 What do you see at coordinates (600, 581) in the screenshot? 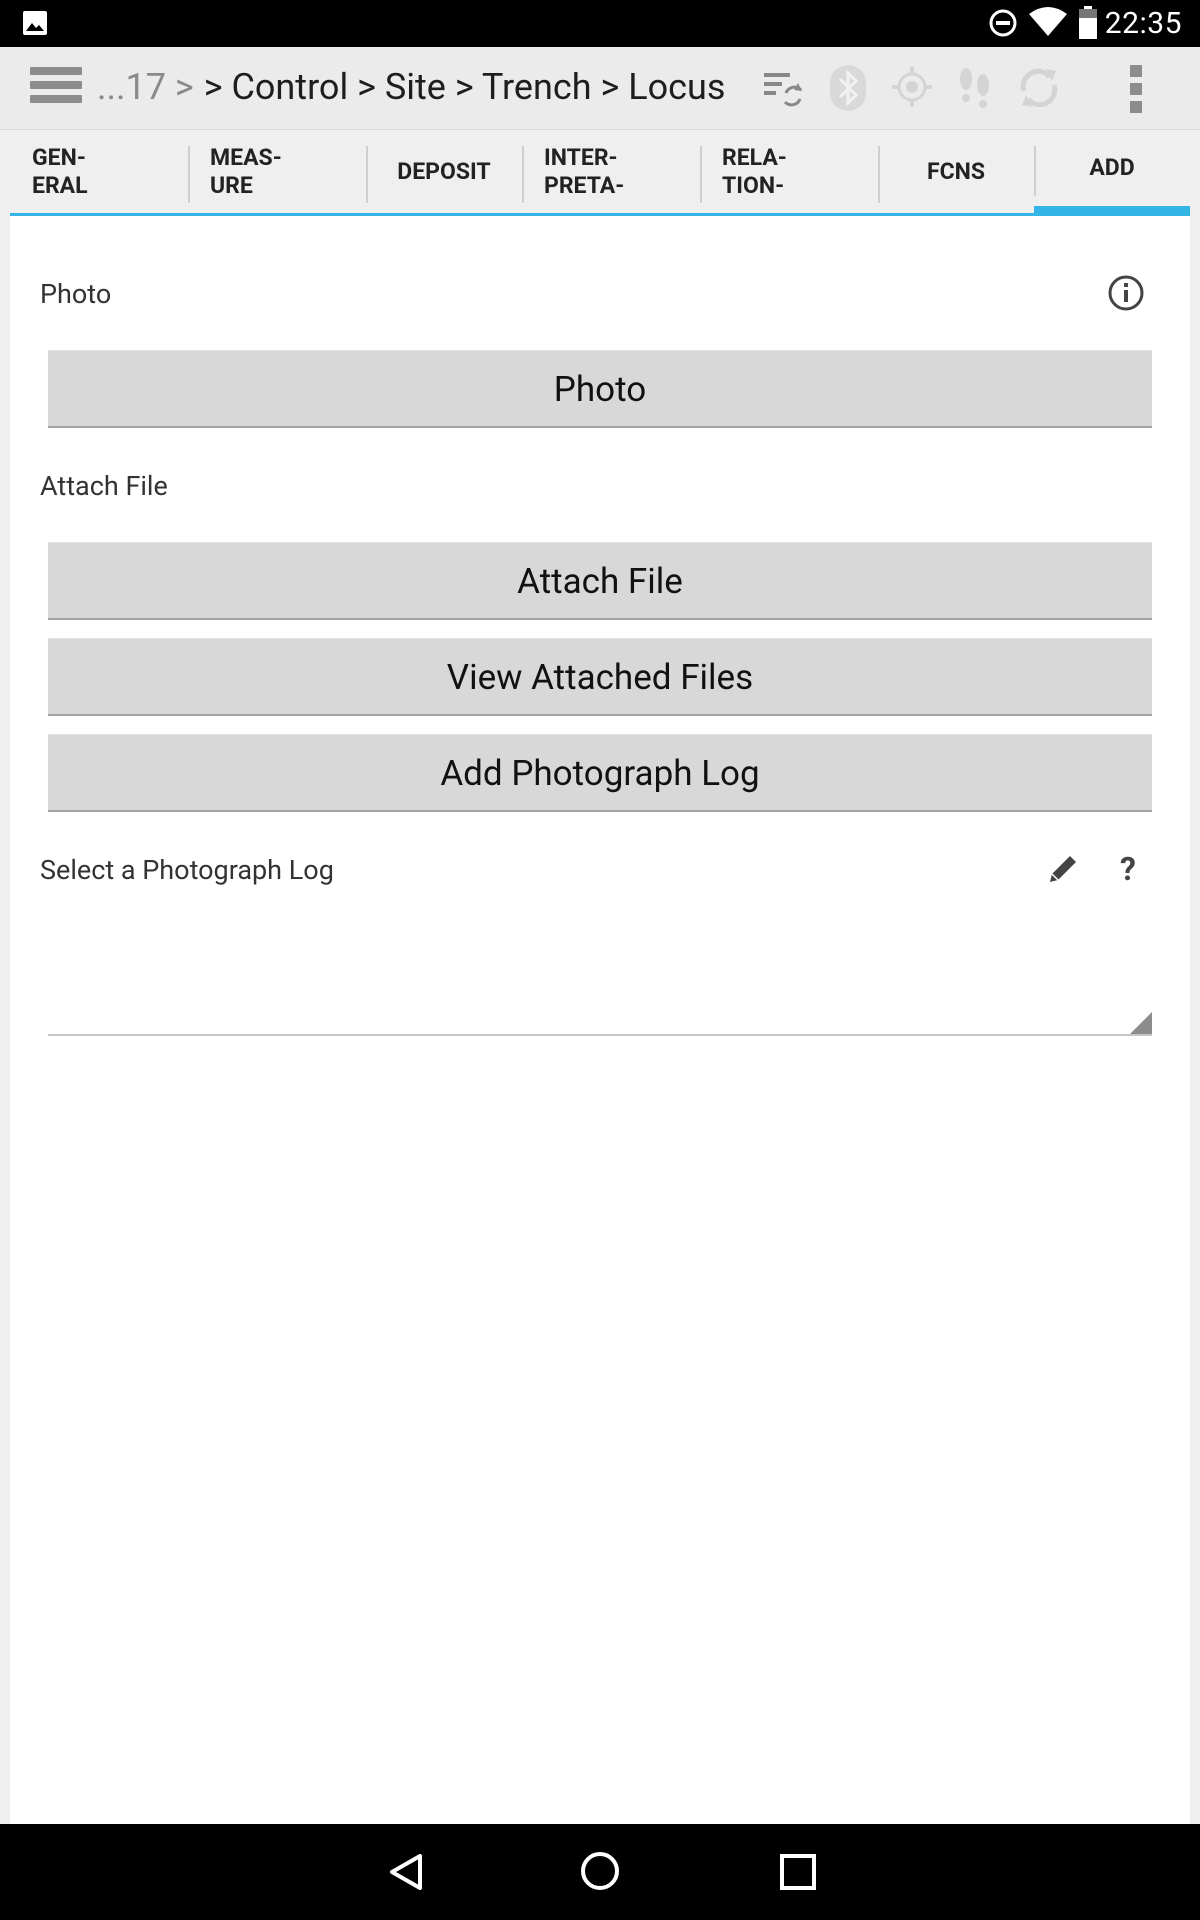
I see `attach-file-button: Attach File` at bounding box center [600, 581].